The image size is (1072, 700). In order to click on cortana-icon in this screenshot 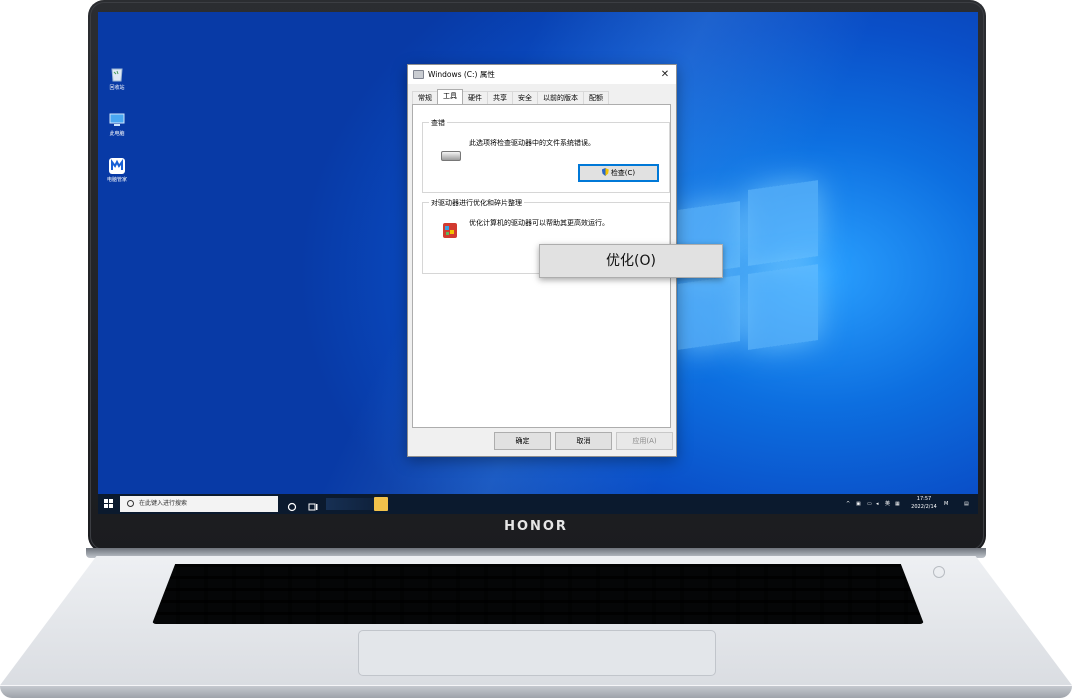, I will do `click(292, 505)`.